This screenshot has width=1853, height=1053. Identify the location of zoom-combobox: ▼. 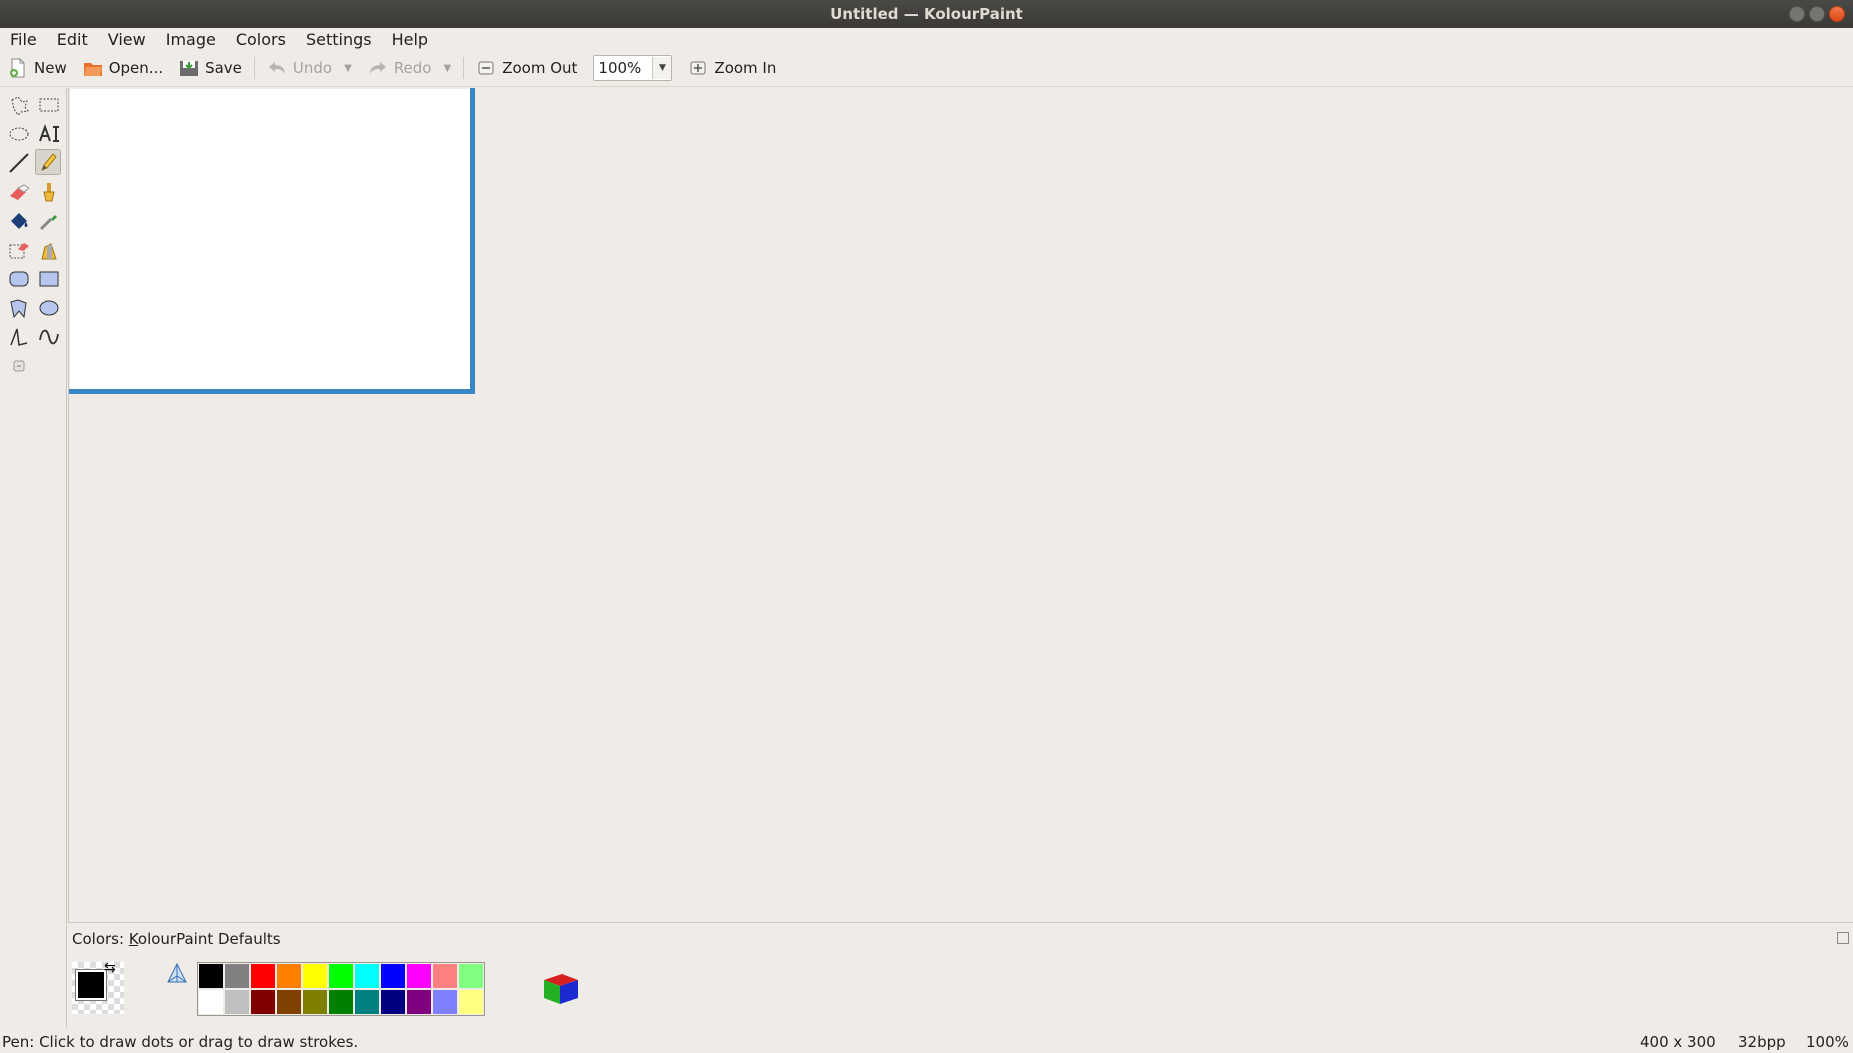
(633, 68).